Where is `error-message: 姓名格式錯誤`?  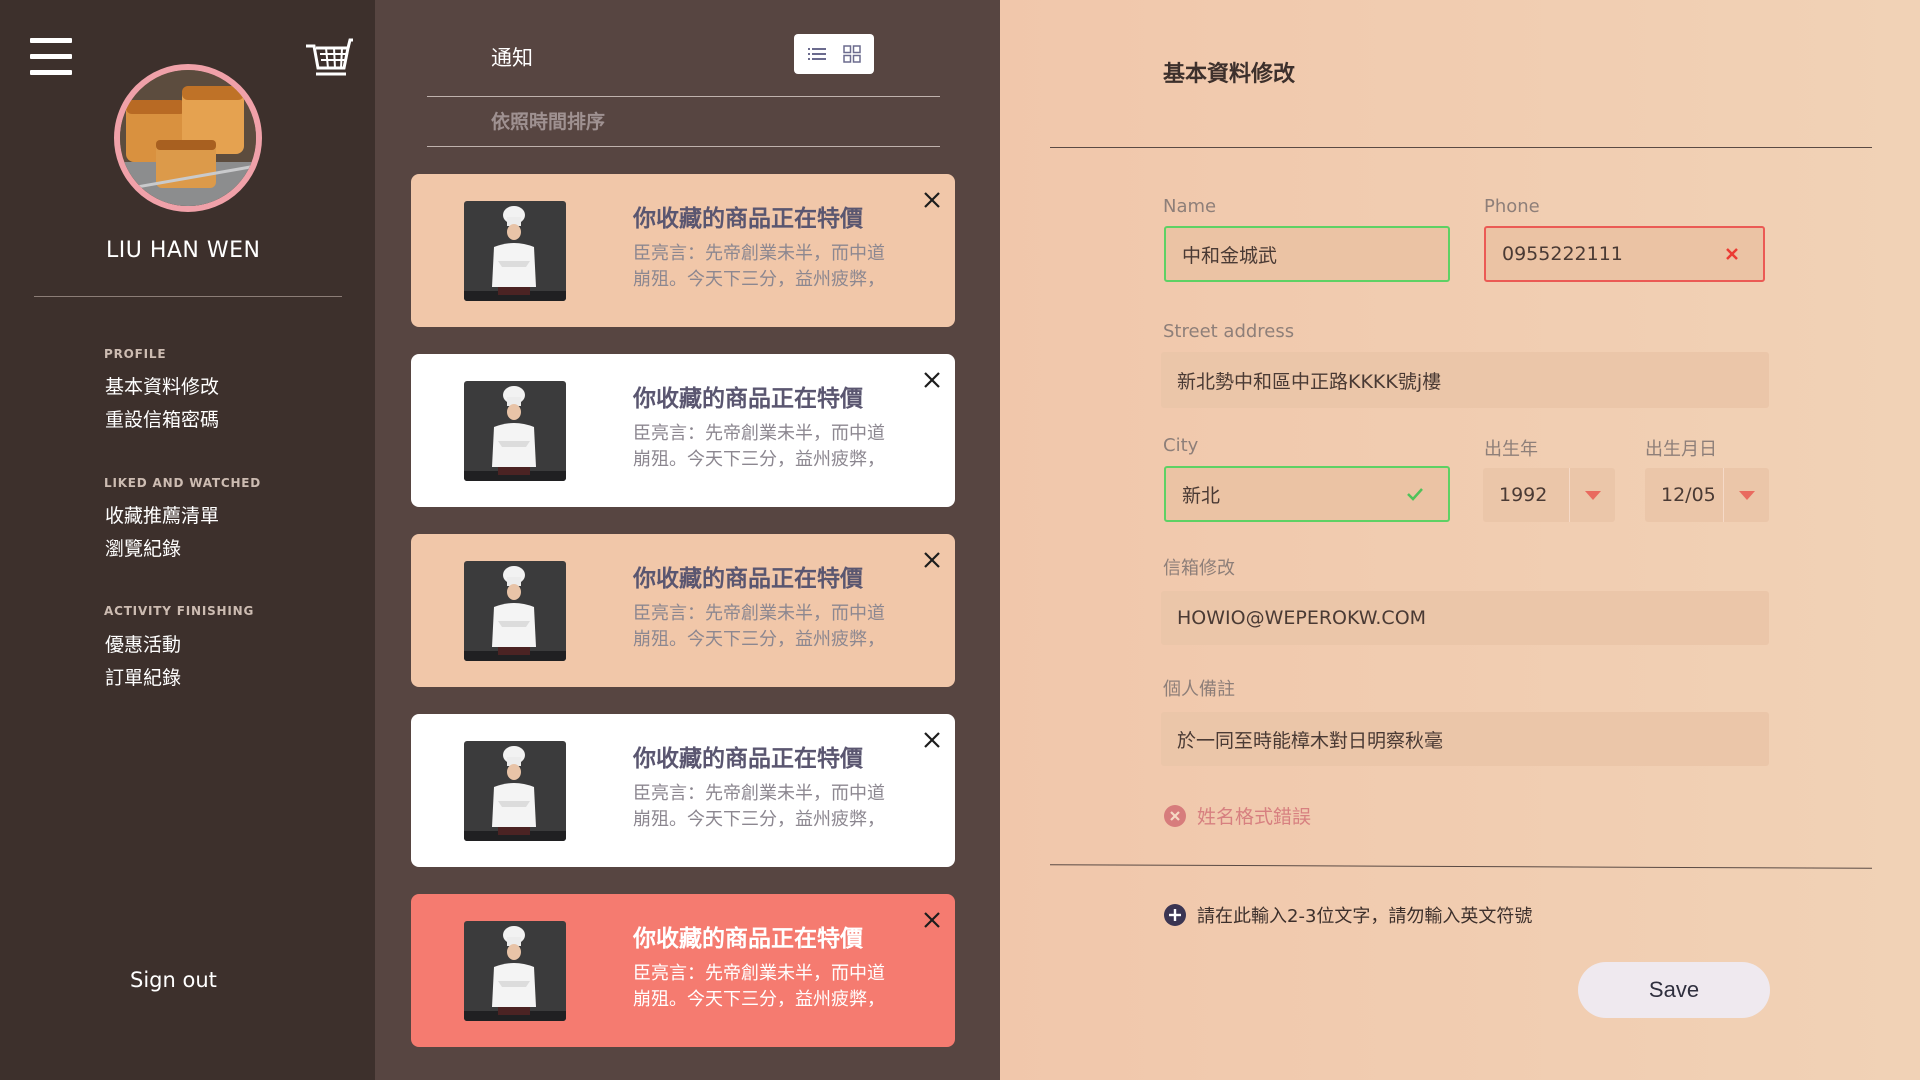
error-message: 姓名格式錯誤 is located at coordinates (1237, 815).